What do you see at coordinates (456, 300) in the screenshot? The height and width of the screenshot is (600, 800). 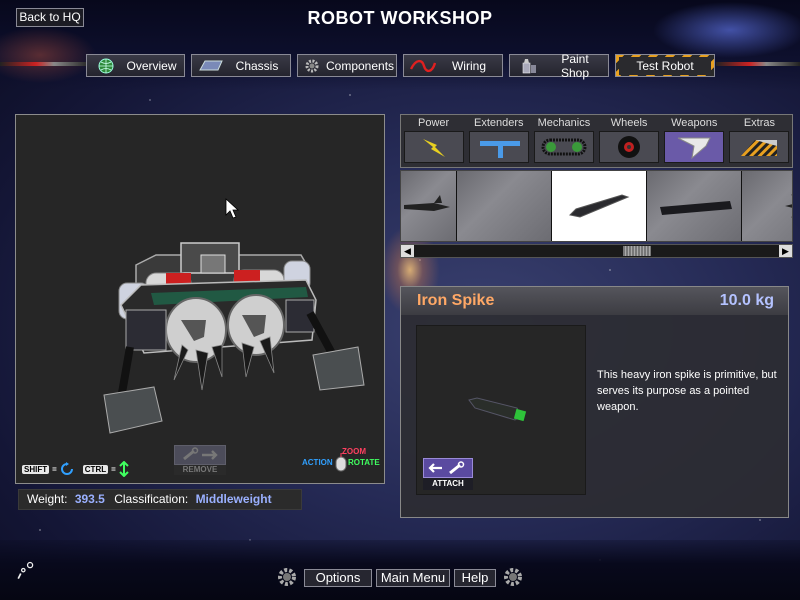 I see `part-name: Iron Spike` at bounding box center [456, 300].